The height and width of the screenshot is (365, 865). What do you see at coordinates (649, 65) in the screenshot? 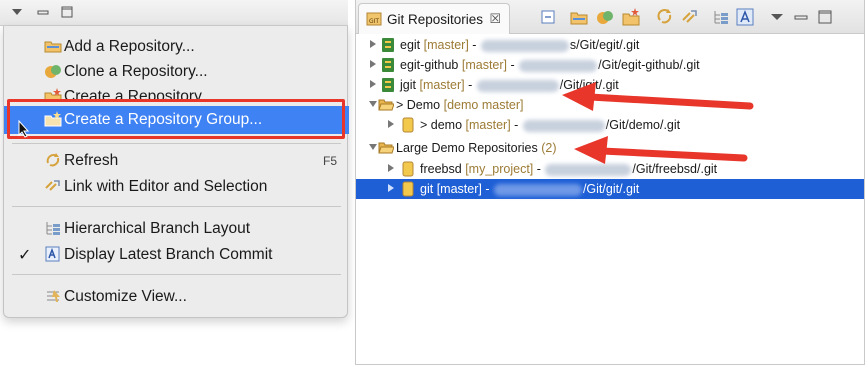
I see `repository-path: /Git/egit-github/.git` at bounding box center [649, 65].